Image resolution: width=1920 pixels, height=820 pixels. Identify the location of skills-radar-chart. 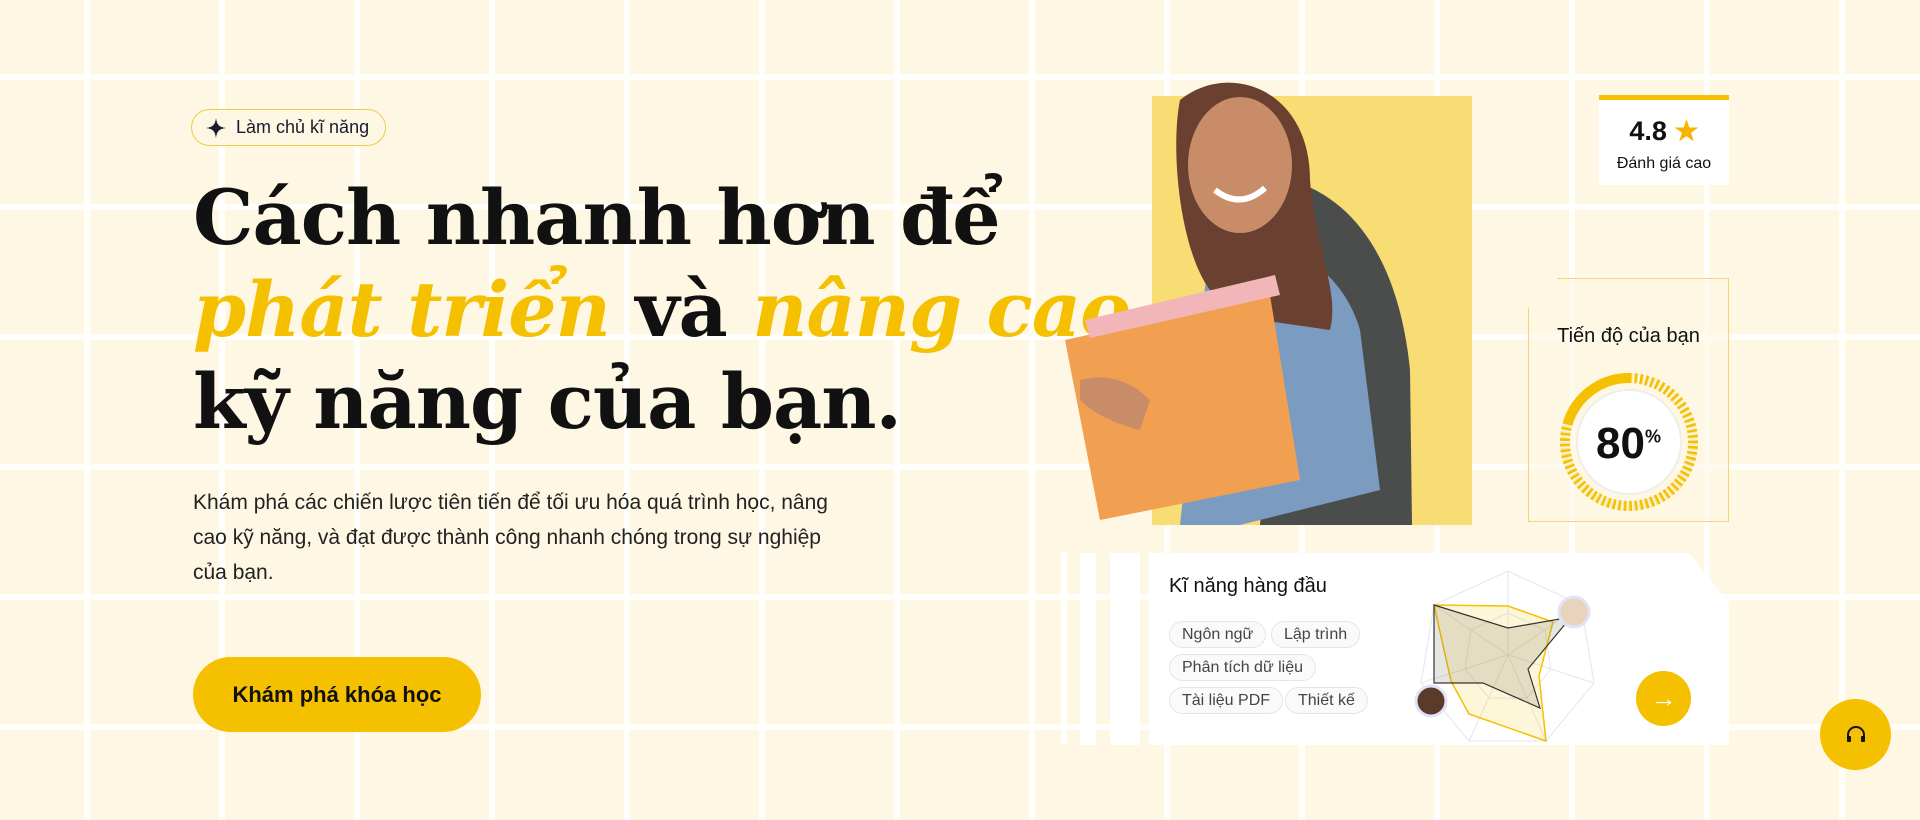
(1504, 656).